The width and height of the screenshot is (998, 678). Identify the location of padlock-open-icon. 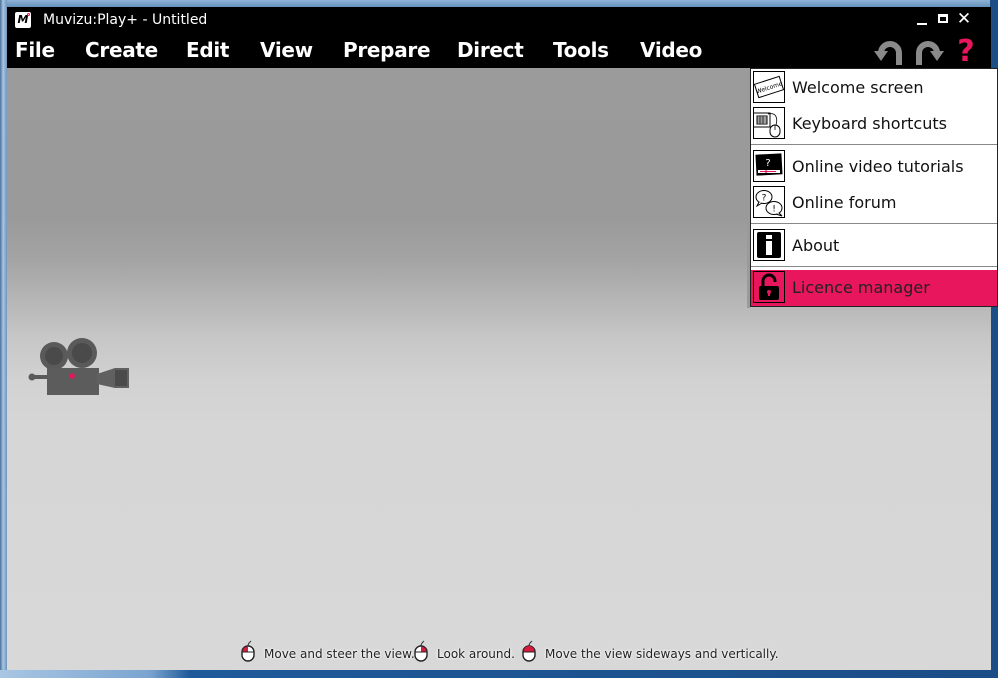
(769, 287).